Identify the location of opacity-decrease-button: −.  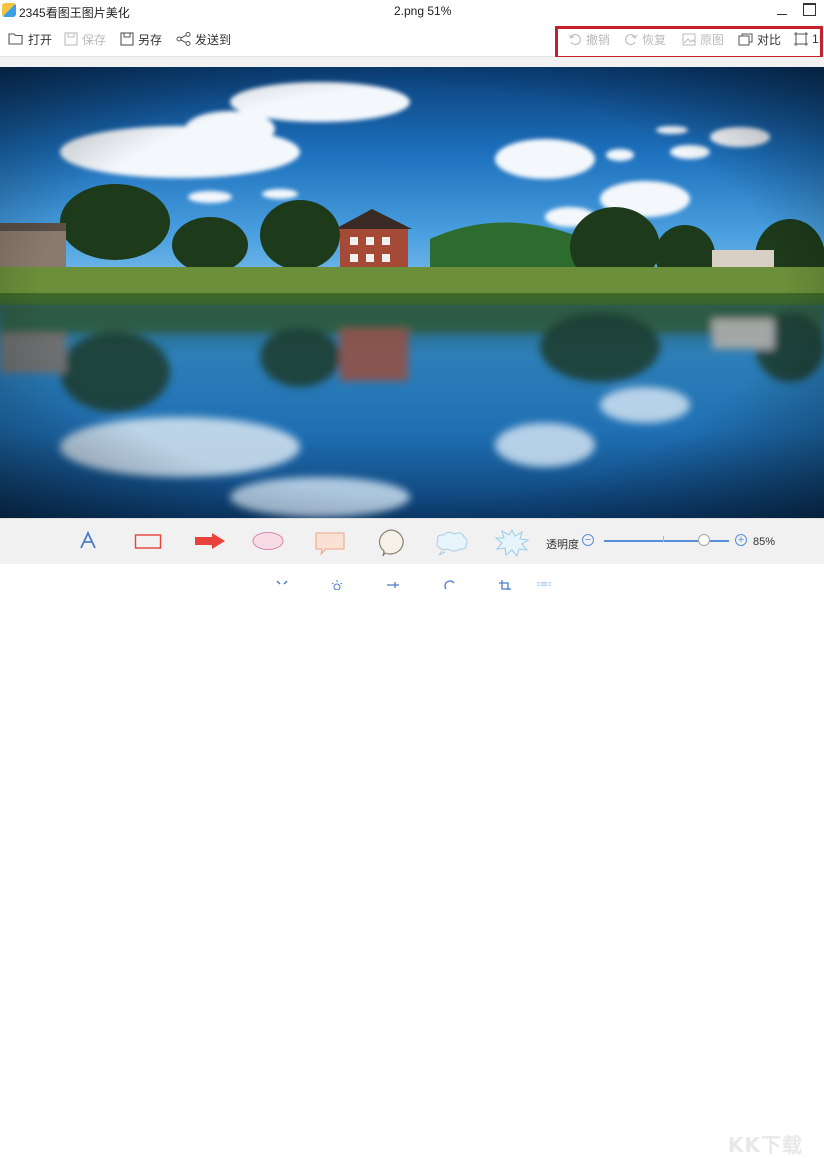
(588, 540).